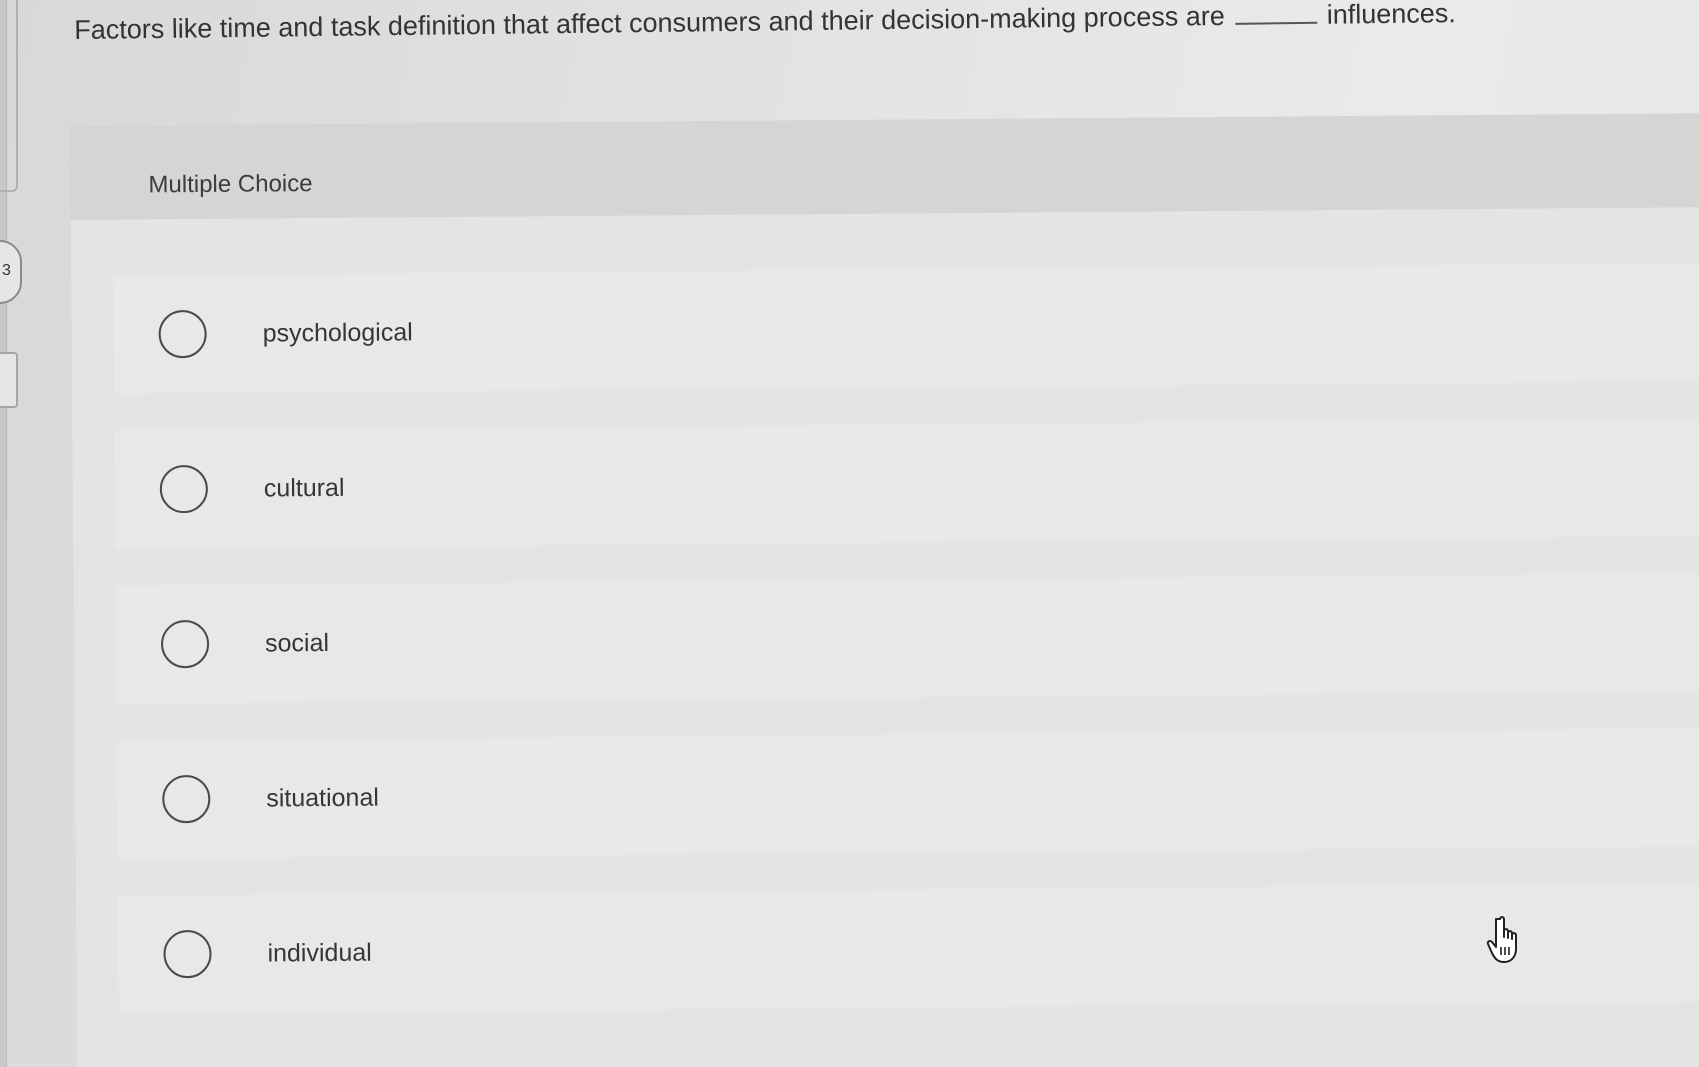 Image resolution: width=1699 pixels, height=1067 pixels. I want to click on option-social: social, so click(907, 638).